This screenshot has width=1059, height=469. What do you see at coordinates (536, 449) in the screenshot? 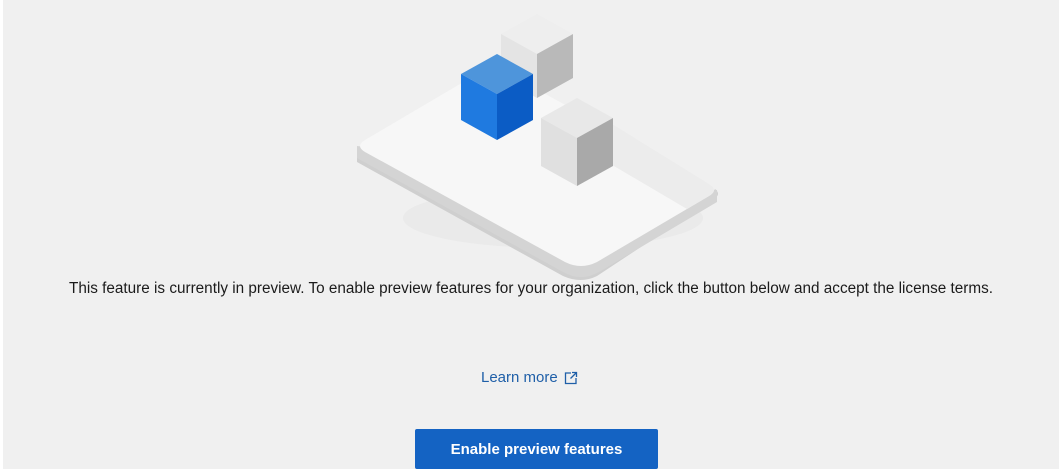
I see `enable-preview-features-button: Enable preview features` at bounding box center [536, 449].